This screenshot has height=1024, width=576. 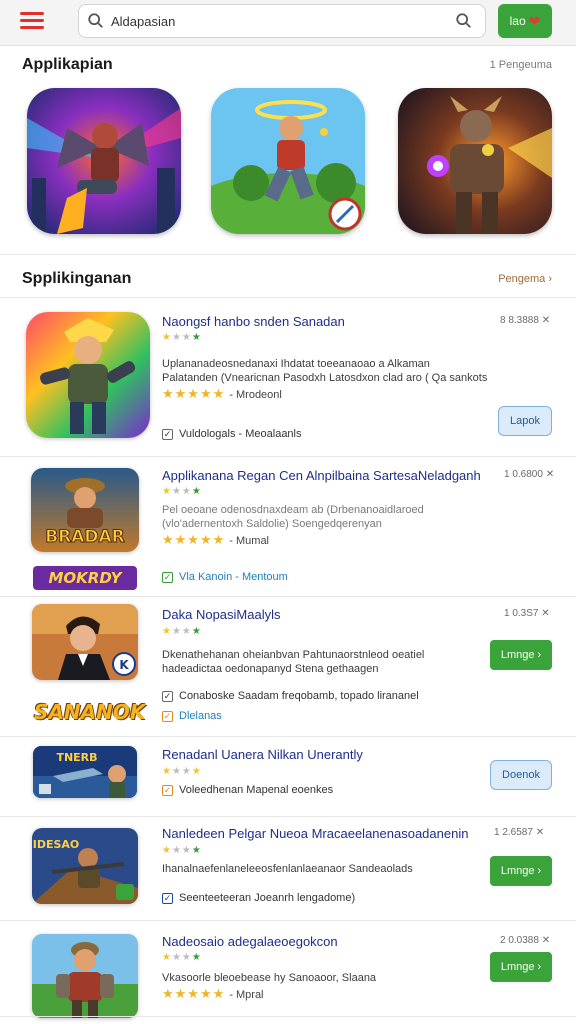 I want to click on knight-warrior-artwork-icon, so click(x=85, y=976).